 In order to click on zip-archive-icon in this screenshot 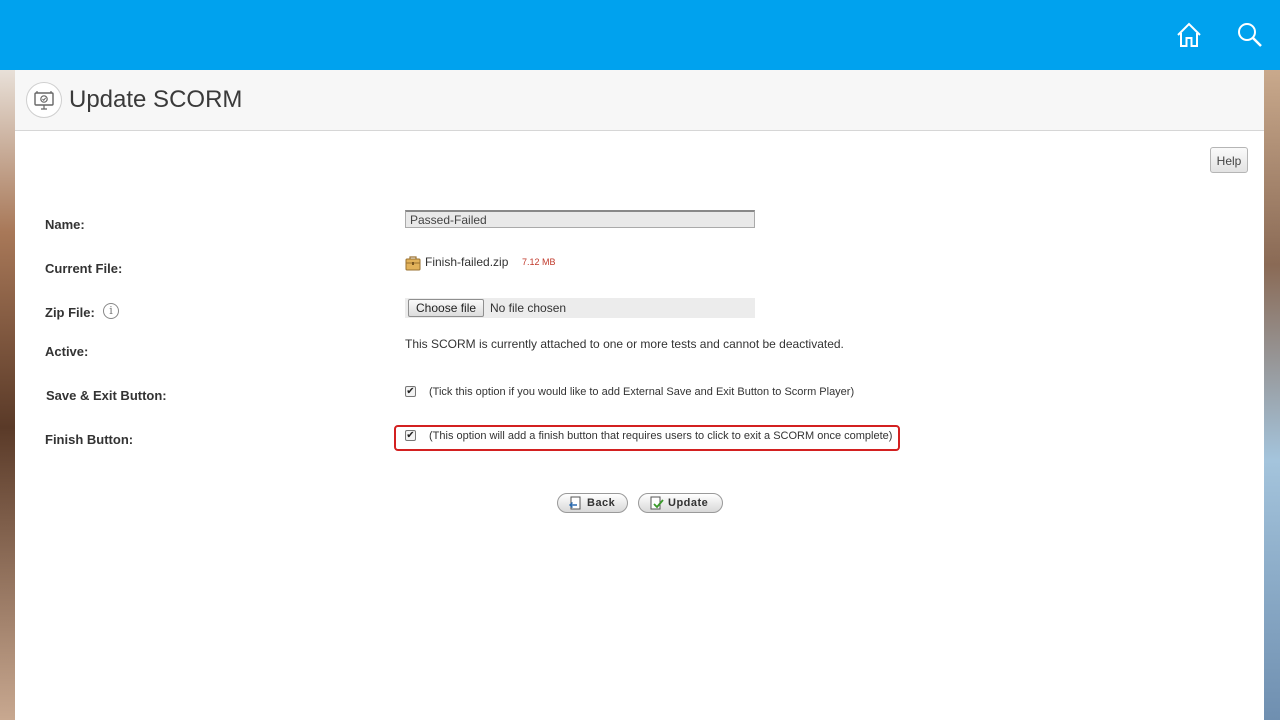, I will do `click(413, 265)`.